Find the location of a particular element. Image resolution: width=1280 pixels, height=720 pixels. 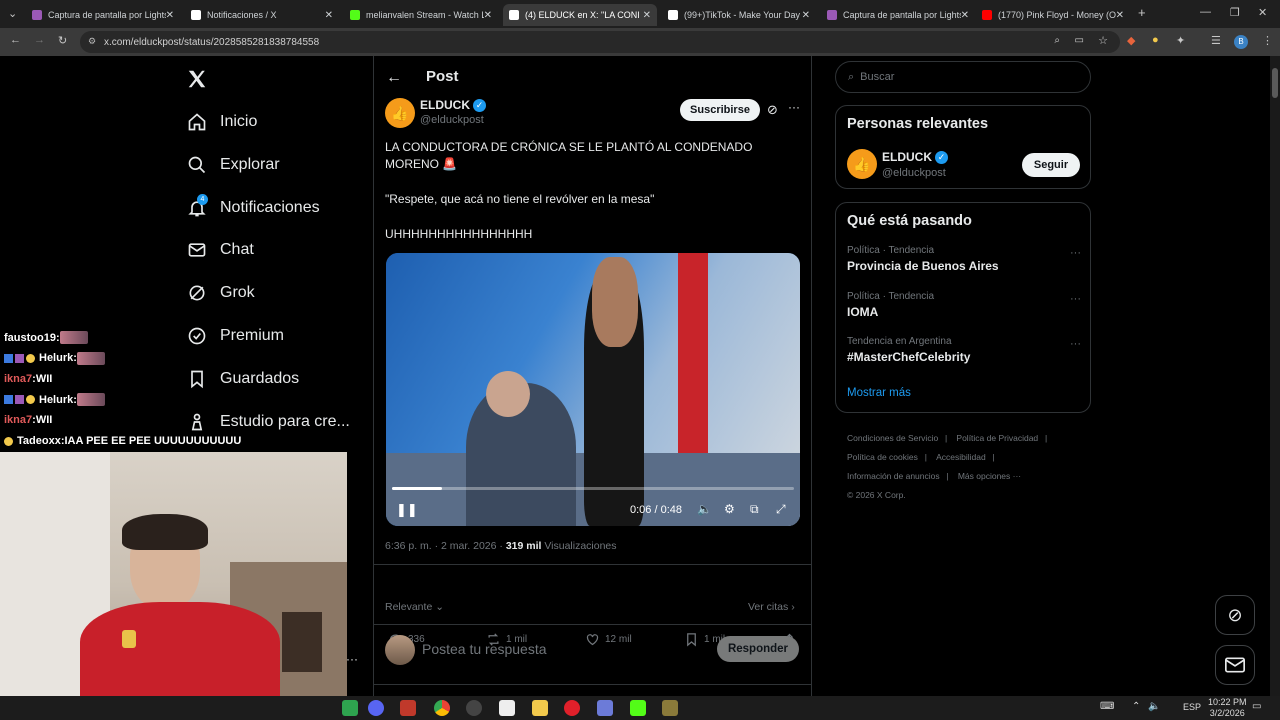

browser-tab: Captura de pantalla por Lights ✕ is located at coordinates (898, 15).